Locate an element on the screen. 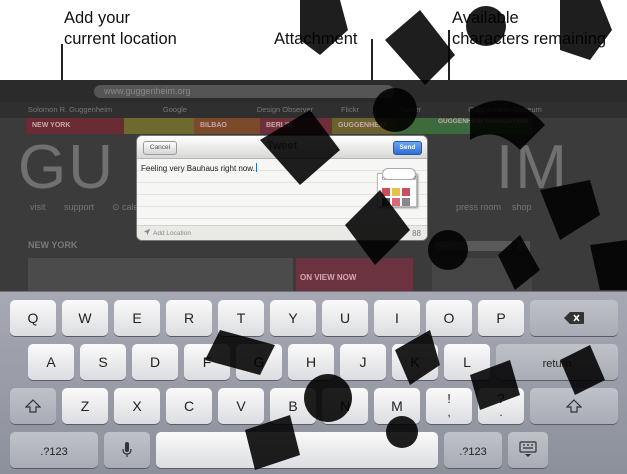 Image resolution: width=627 pixels, height=474 pixels. shift-key-left is located at coordinates (33, 406).